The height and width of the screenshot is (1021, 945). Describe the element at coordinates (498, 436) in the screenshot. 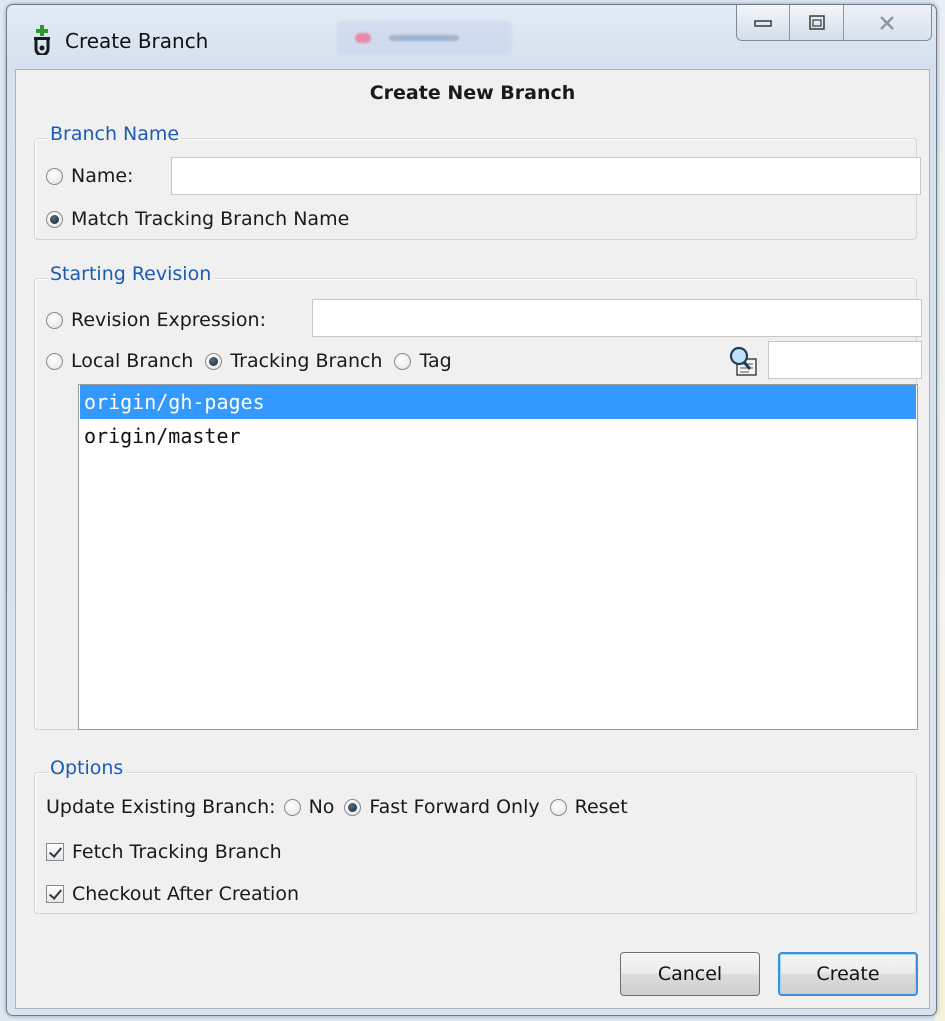

I see `list-item: origin/master` at that location.